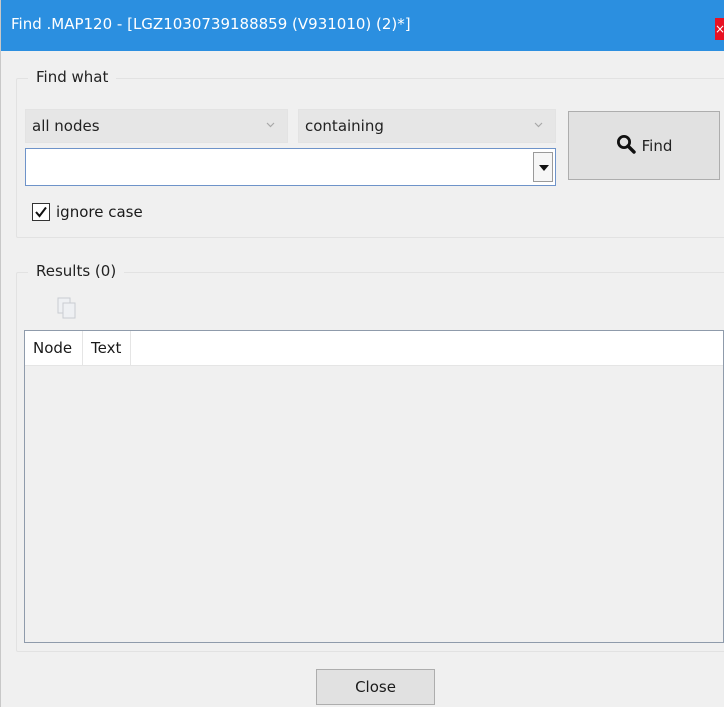 The image size is (724, 707). Describe the element at coordinates (427, 126) in the screenshot. I see `match-mode-select: containing` at that location.